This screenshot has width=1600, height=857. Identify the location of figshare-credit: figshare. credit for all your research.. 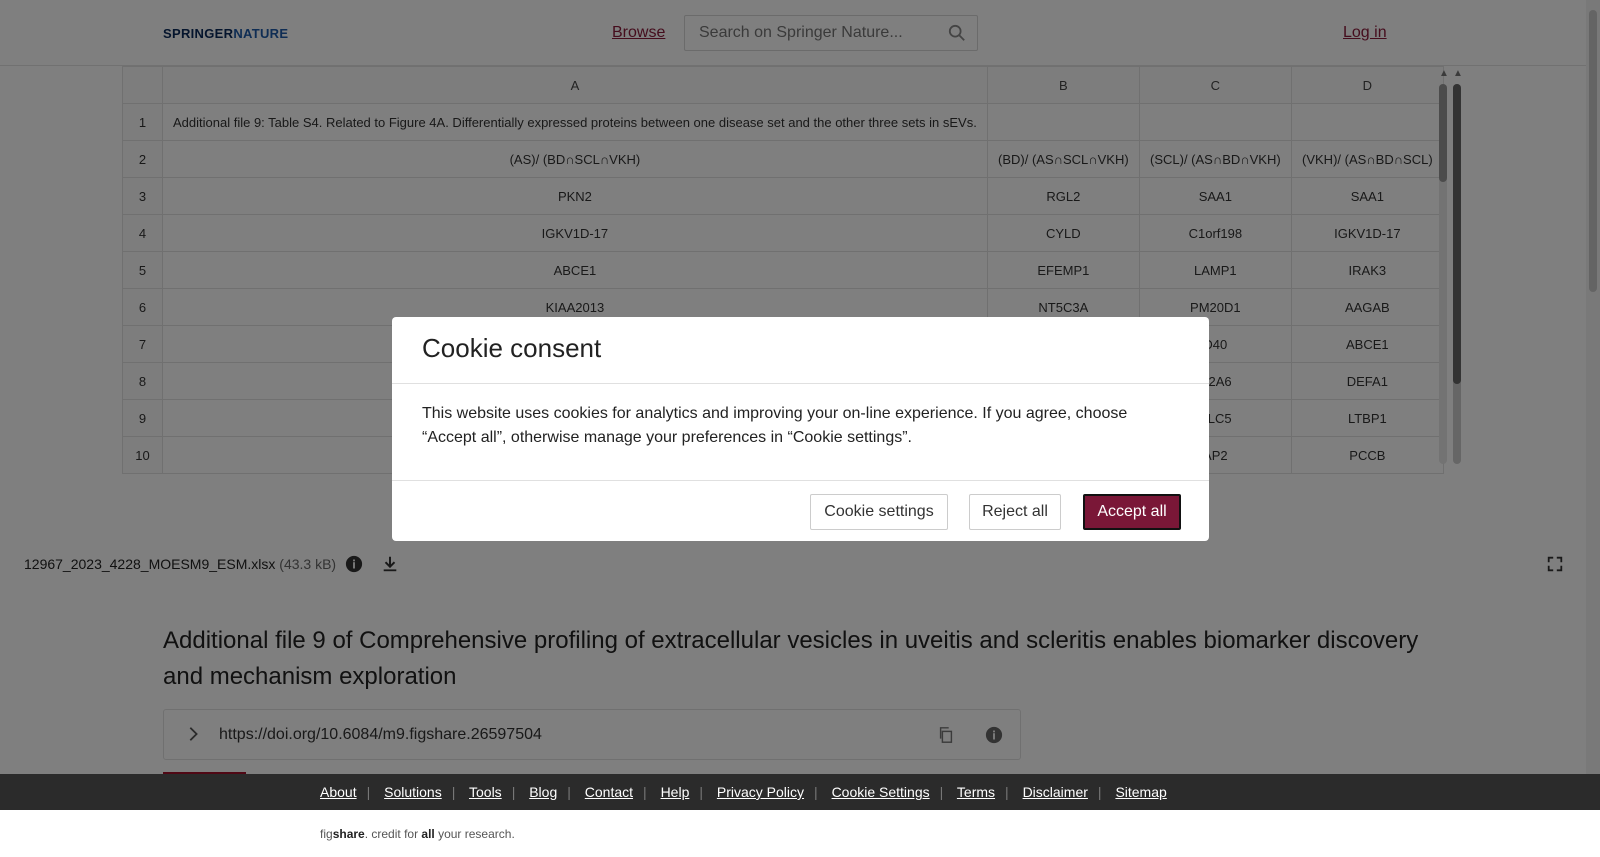
(800, 833).